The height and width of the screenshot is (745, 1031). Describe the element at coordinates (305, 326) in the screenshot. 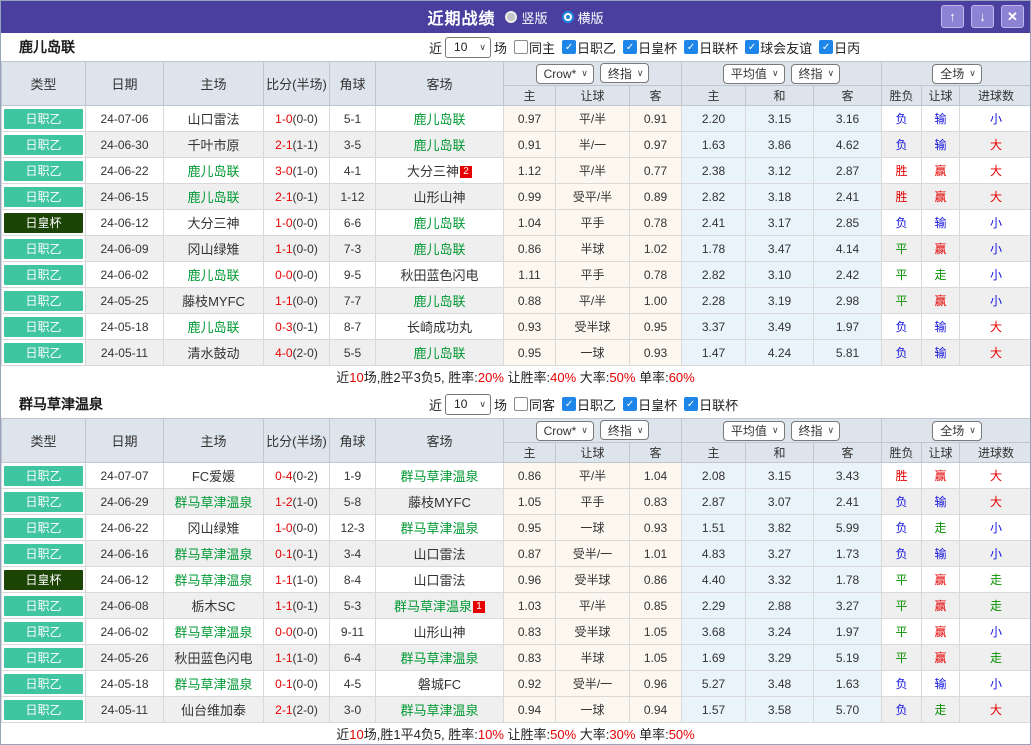

I see `halftime-score: (0-1)` at that location.